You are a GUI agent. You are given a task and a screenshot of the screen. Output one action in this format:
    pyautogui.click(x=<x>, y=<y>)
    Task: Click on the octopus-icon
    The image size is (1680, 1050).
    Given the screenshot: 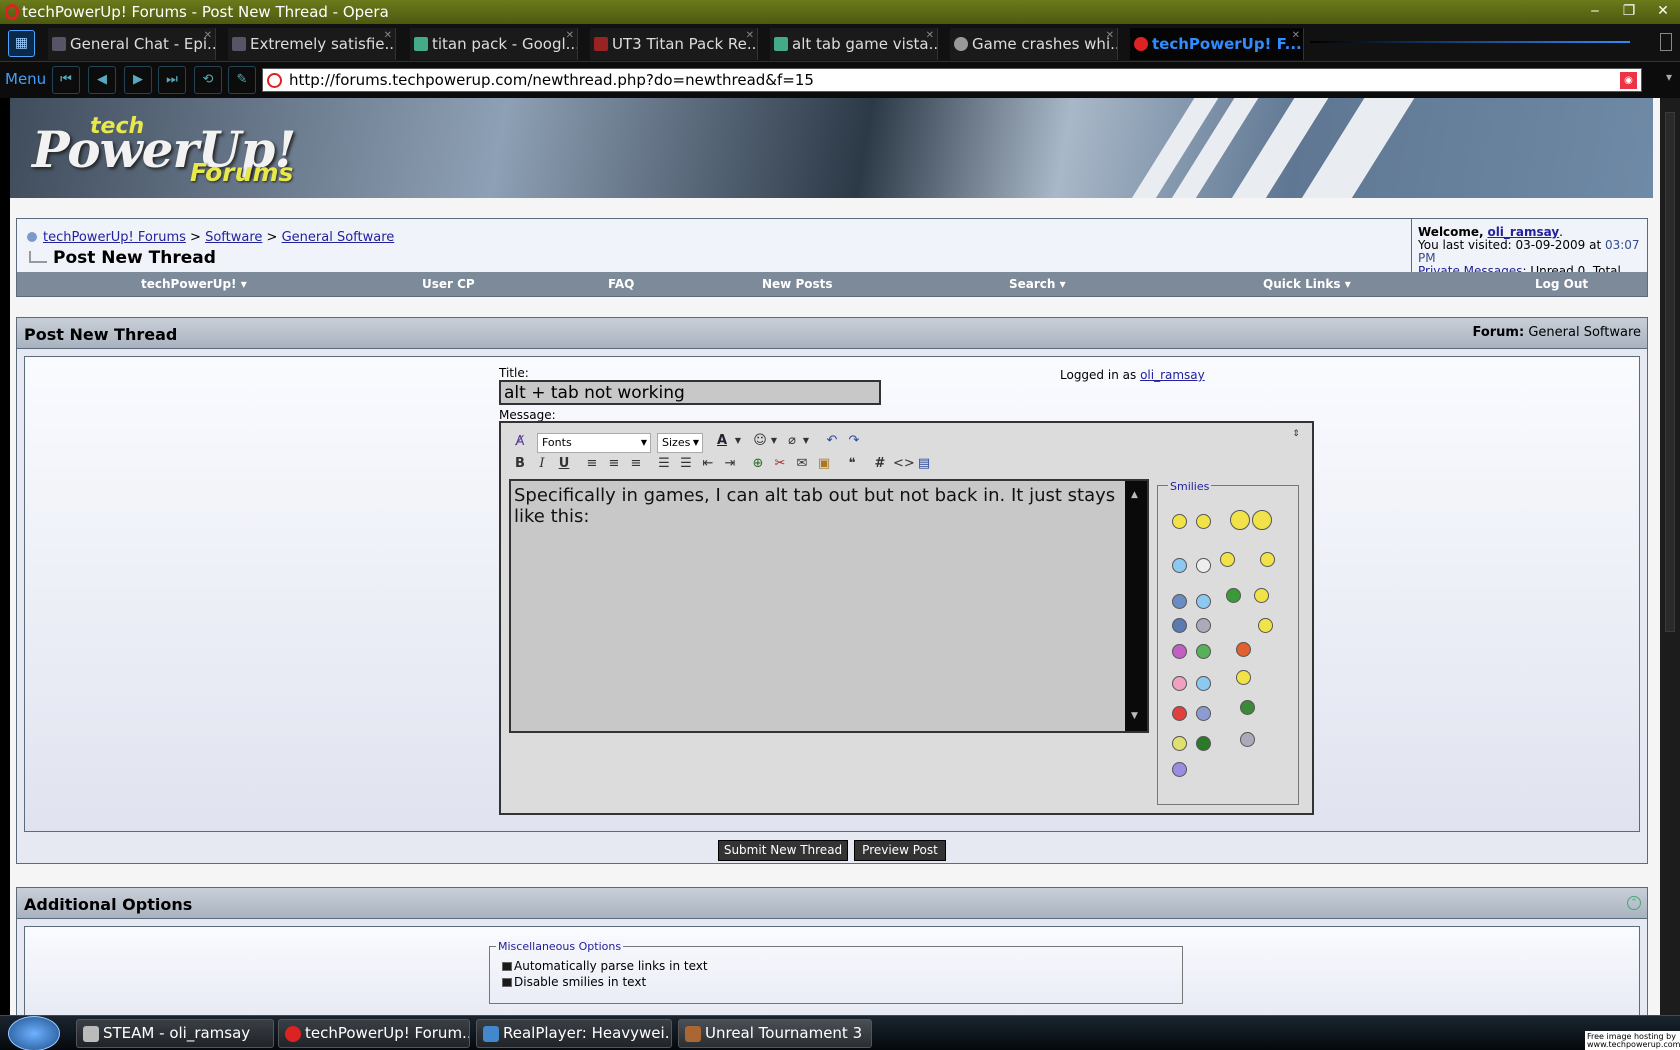 What is the action you would take?
    pyautogui.click(x=1247, y=739)
    